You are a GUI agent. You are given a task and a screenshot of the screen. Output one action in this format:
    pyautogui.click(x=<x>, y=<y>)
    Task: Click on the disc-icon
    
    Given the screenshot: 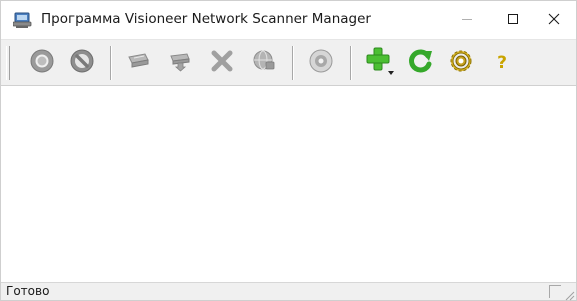 What is the action you would take?
    pyautogui.click(x=321, y=63)
    